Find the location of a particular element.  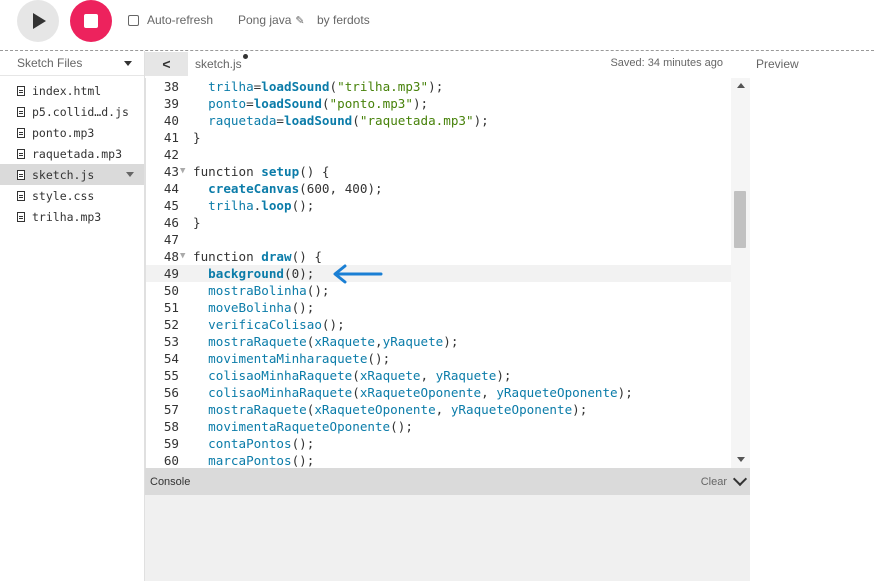

file-name: sketch.js is located at coordinates (63, 174).